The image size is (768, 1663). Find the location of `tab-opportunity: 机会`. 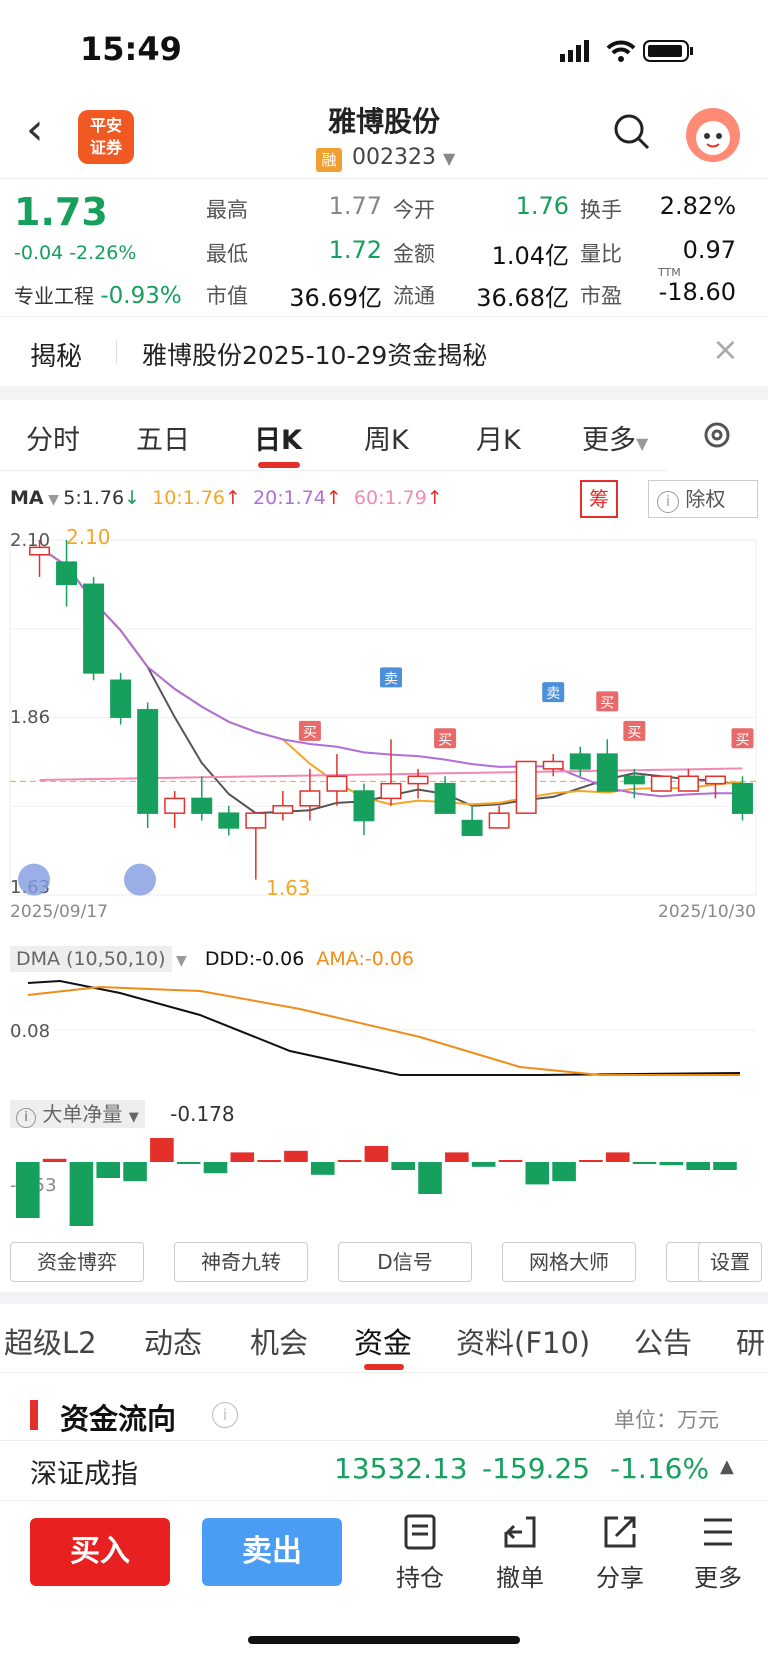

tab-opportunity: 机会 is located at coordinates (279, 1341).